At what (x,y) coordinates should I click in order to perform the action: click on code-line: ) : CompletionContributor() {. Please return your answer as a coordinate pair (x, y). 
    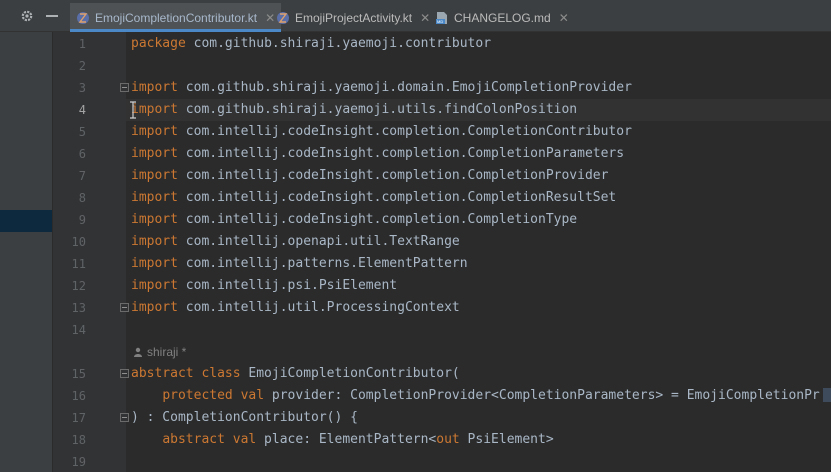
    Looking at the image, I should click on (244, 418).